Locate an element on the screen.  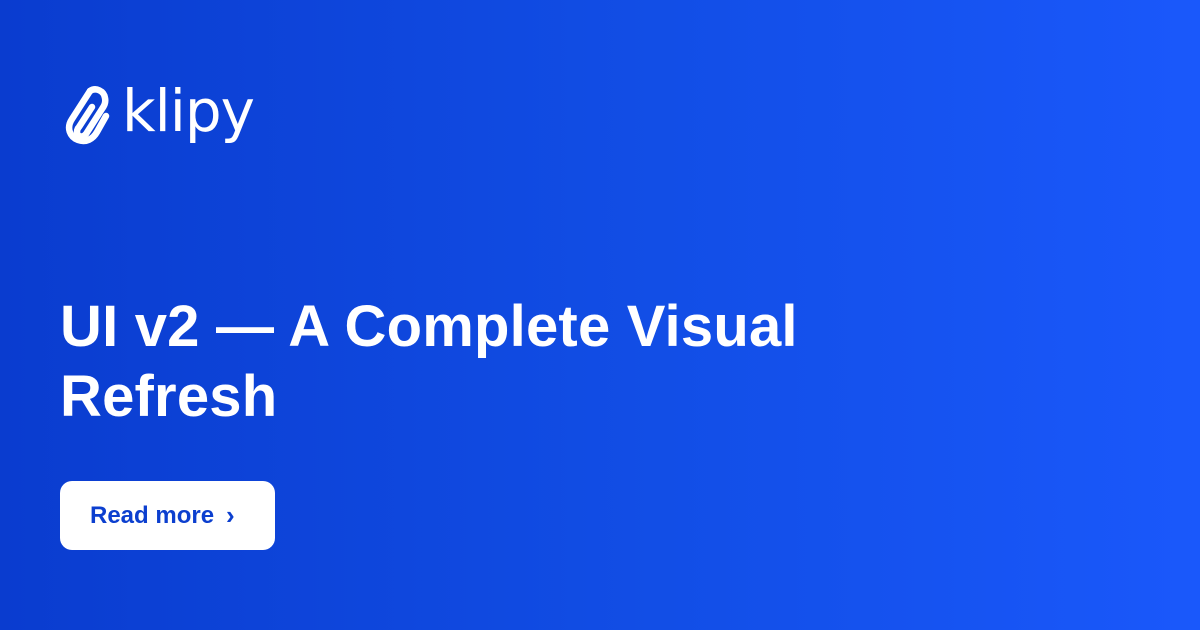
brand-logo: klipy is located at coordinates (157, 113).